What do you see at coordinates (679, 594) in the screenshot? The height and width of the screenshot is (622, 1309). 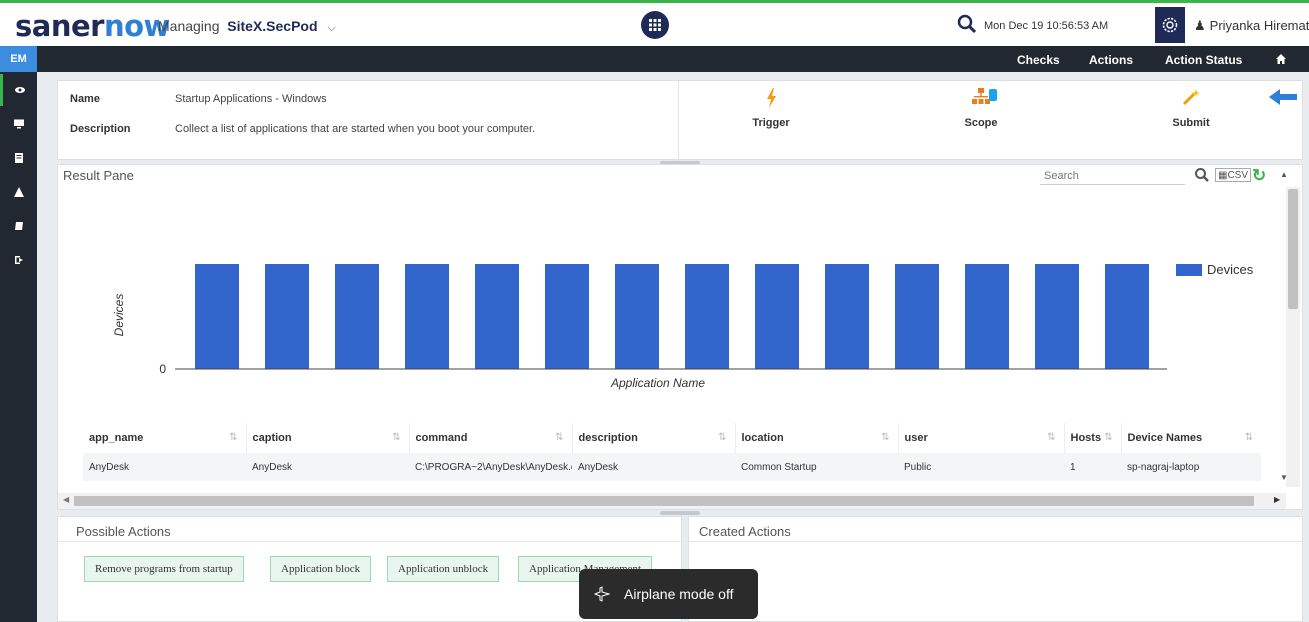 I see `toast-text: Airplane mode off` at bounding box center [679, 594].